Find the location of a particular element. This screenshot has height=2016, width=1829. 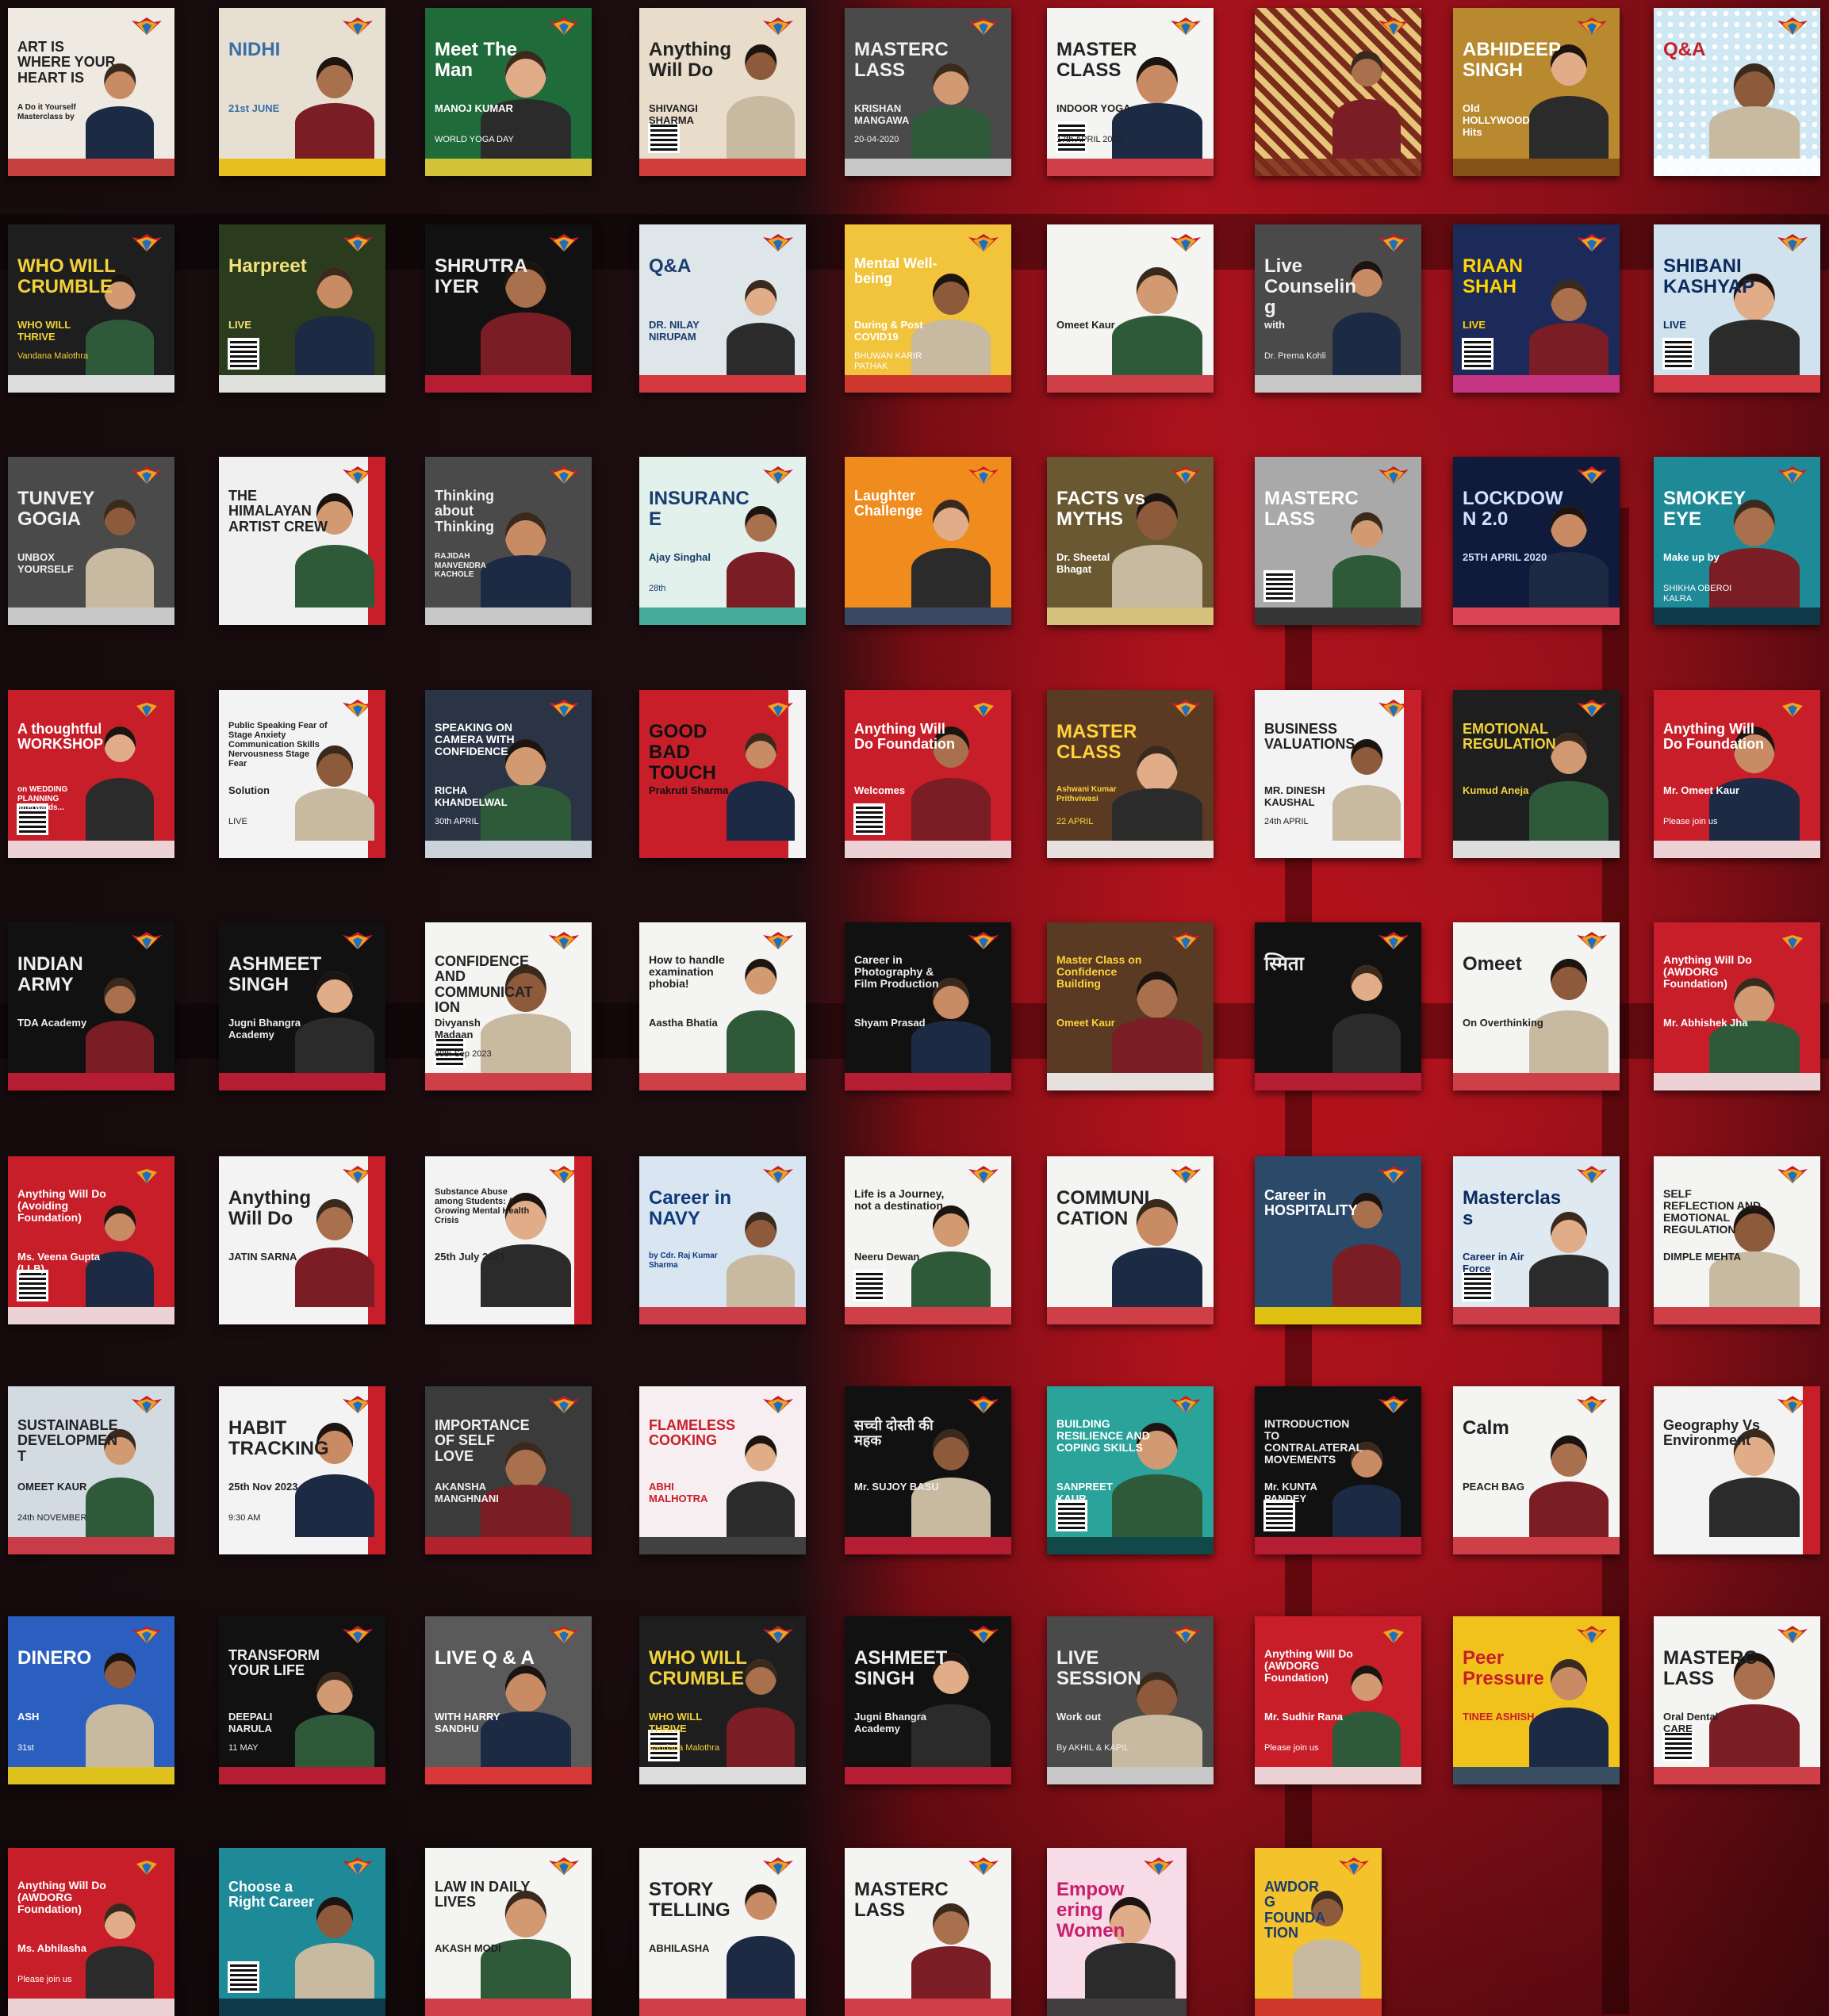

poster-tile: MASTERCLASS KRISHAN MANGAWA 20-04-2020 is located at coordinates (928, 92).